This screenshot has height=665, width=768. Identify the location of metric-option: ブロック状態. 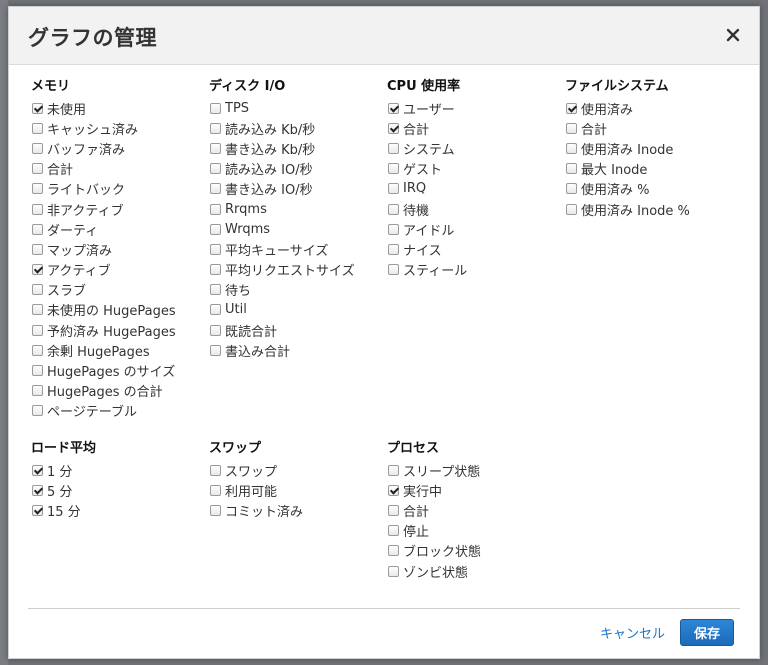
(474, 551).